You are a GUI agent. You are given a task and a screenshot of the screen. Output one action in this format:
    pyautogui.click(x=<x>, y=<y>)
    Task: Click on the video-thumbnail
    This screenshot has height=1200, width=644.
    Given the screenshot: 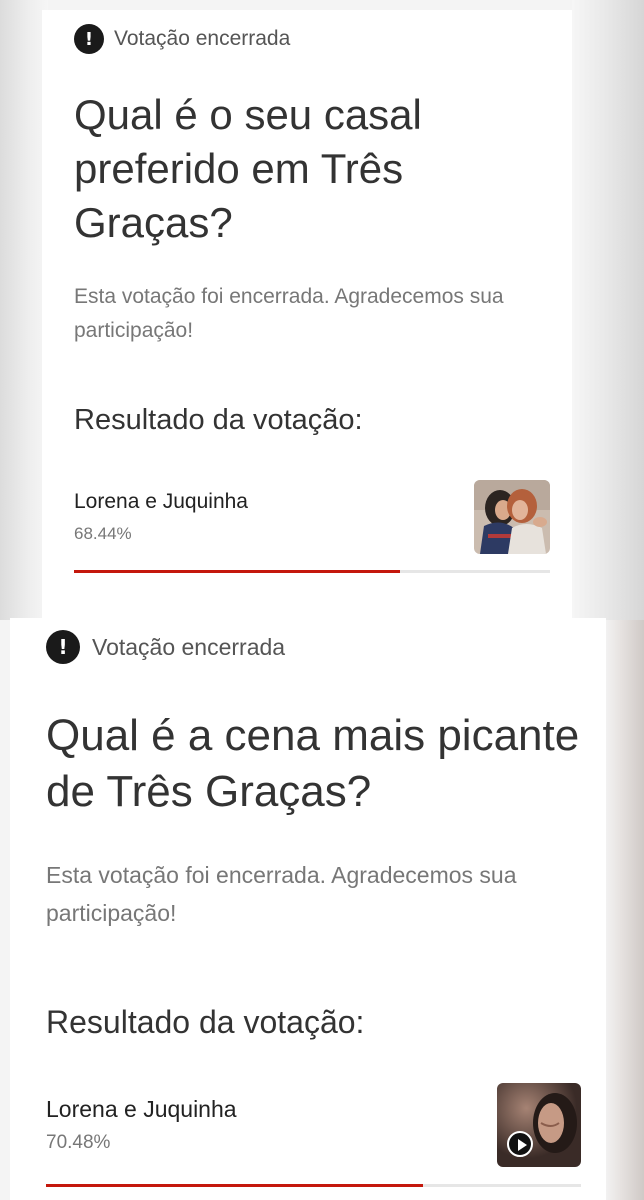 What is the action you would take?
    pyautogui.click(x=539, y=1125)
    